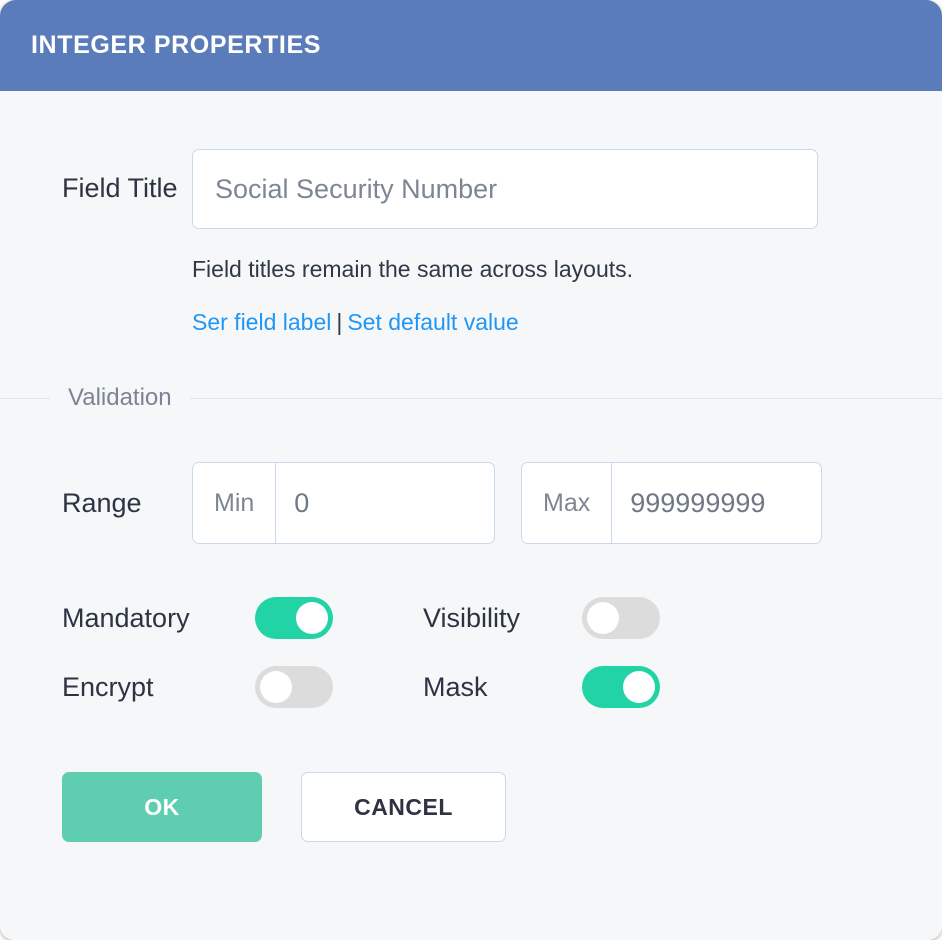  What do you see at coordinates (235, 503) in the screenshot?
I see `min-addon-label: Min` at bounding box center [235, 503].